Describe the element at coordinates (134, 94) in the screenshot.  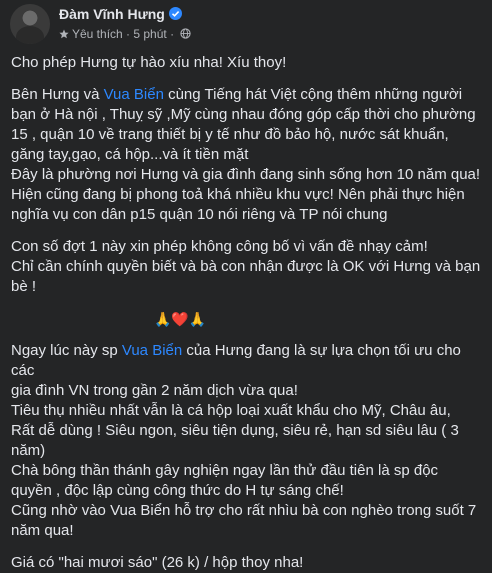
I see `vua-bien-link: Vua Biển` at that location.